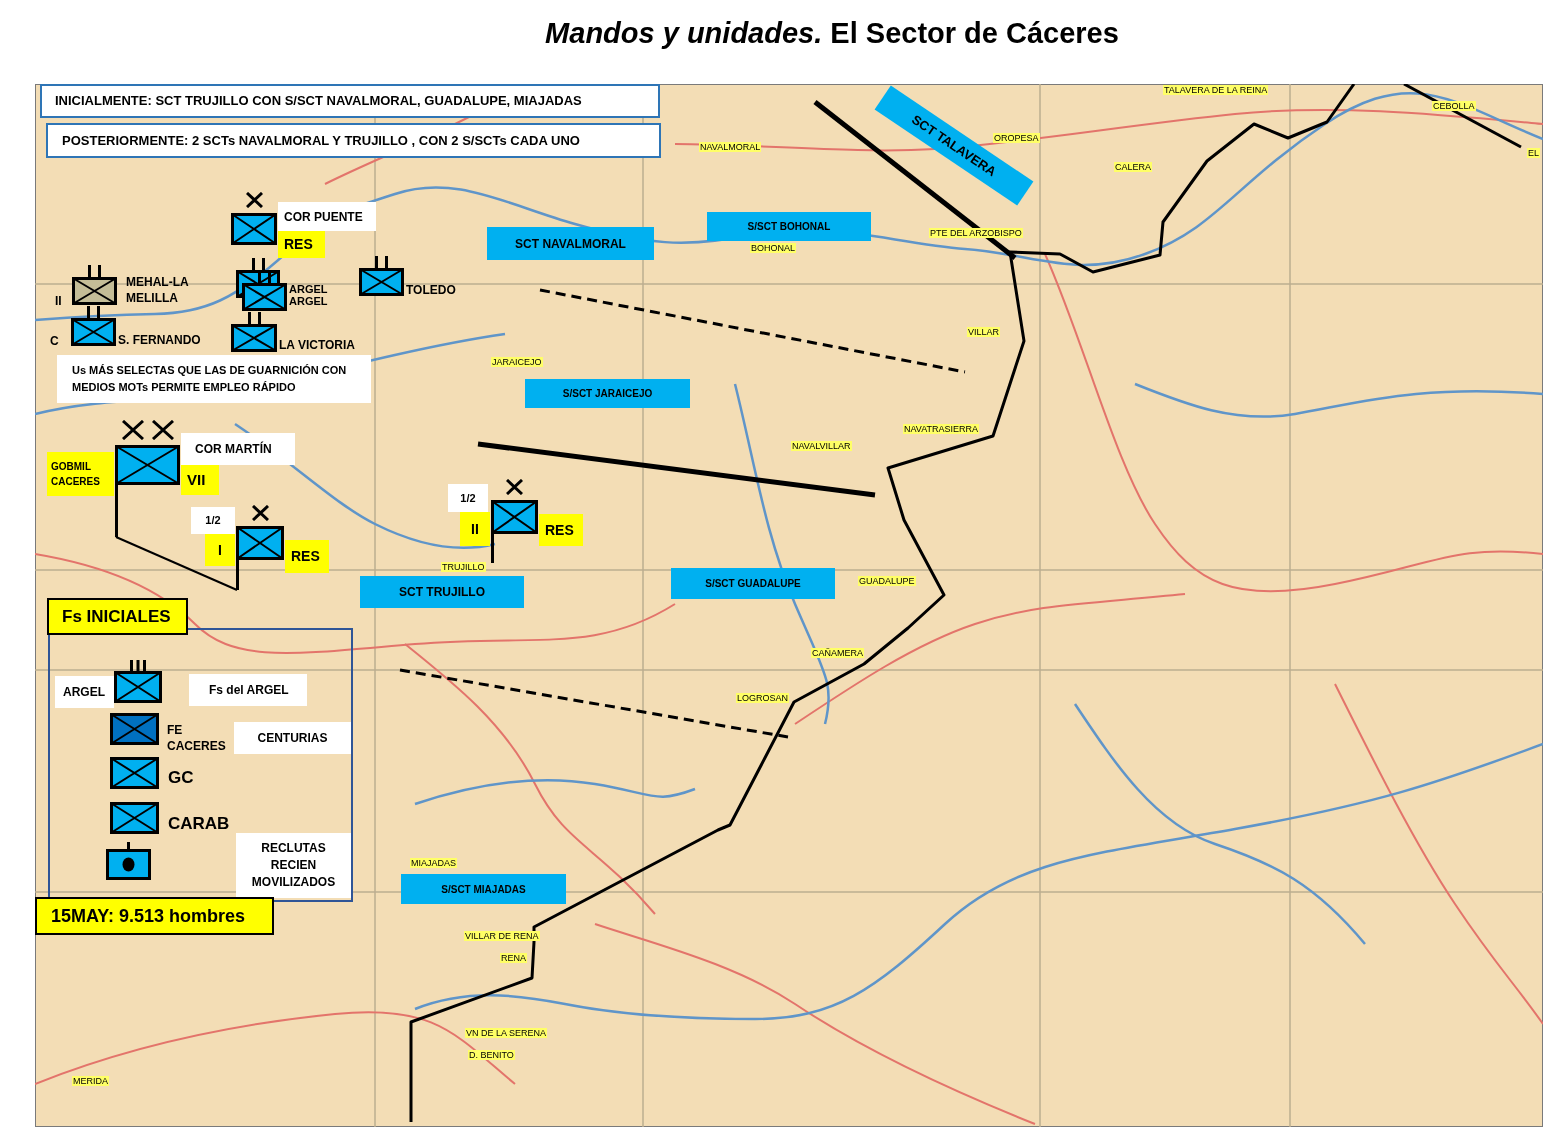 The height and width of the screenshot is (1129, 1544). What do you see at coordinates (502, 936) in the screenshot?
I see `place-label: VILLAR DE RENA` at bounding box center [502, 936].